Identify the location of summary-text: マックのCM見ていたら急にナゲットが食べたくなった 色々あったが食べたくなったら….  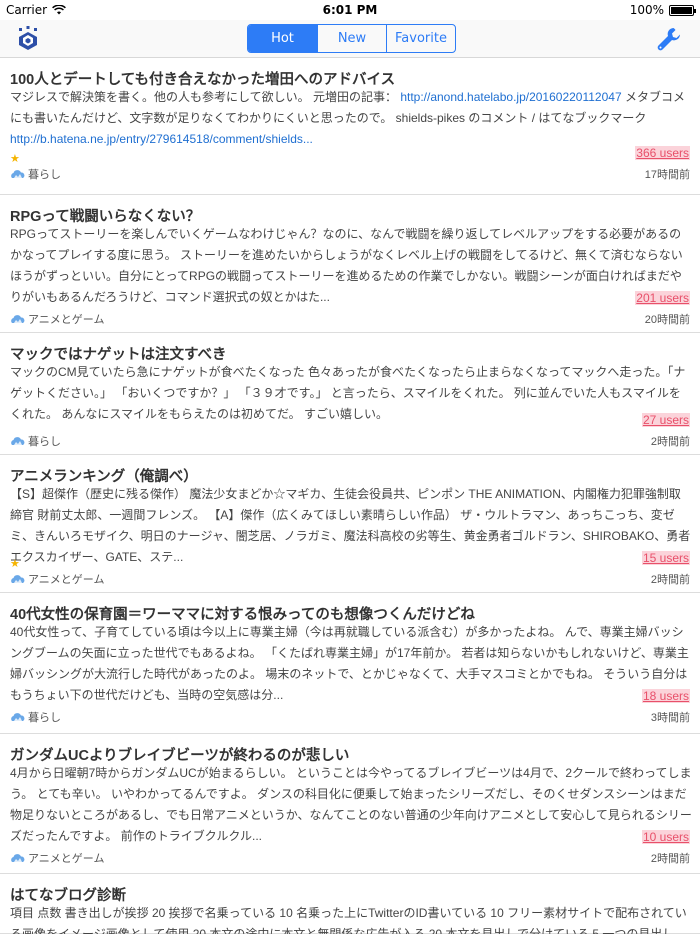
(348, 393).